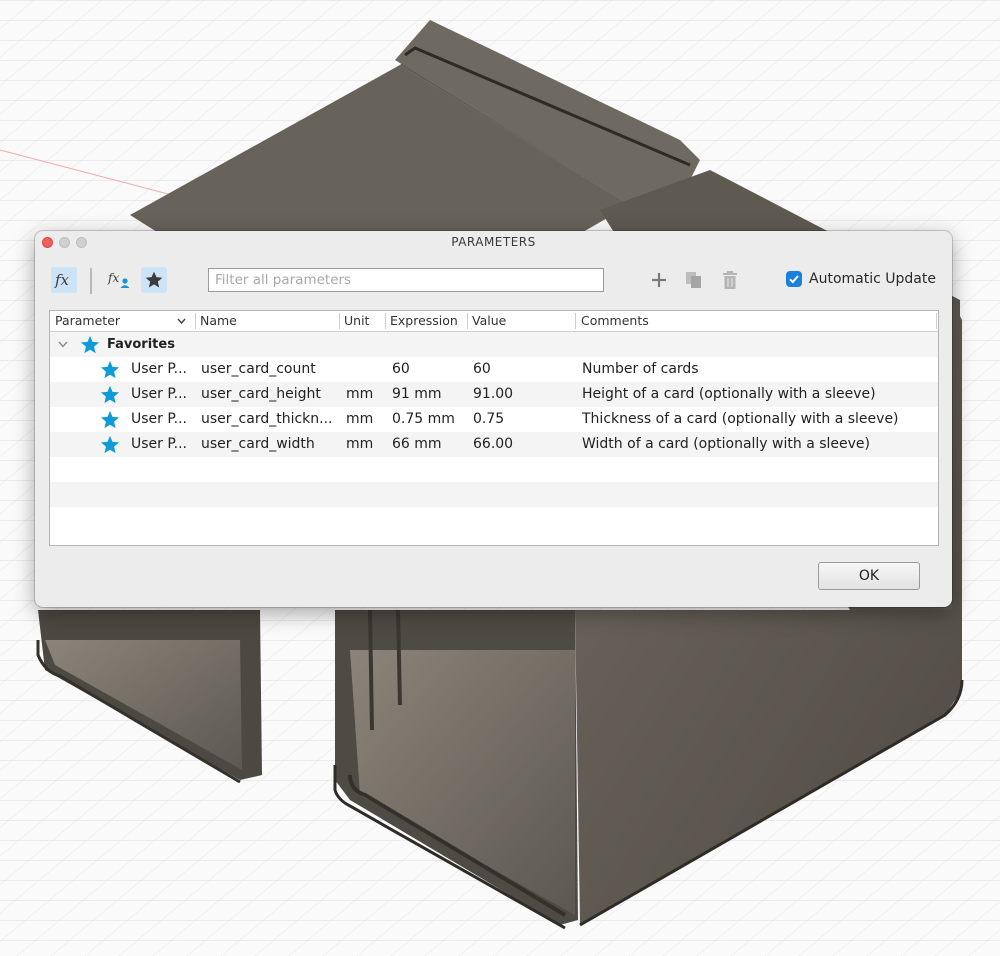  I want to click on expression-cell: 91 mm, so click(417, 394).